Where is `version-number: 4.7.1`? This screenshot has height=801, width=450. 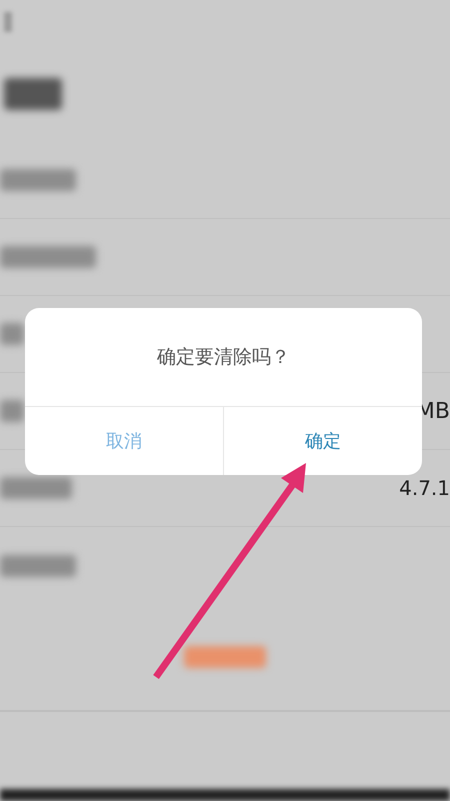
version-number: 4.7.1 is located at coordinates (424, 488).